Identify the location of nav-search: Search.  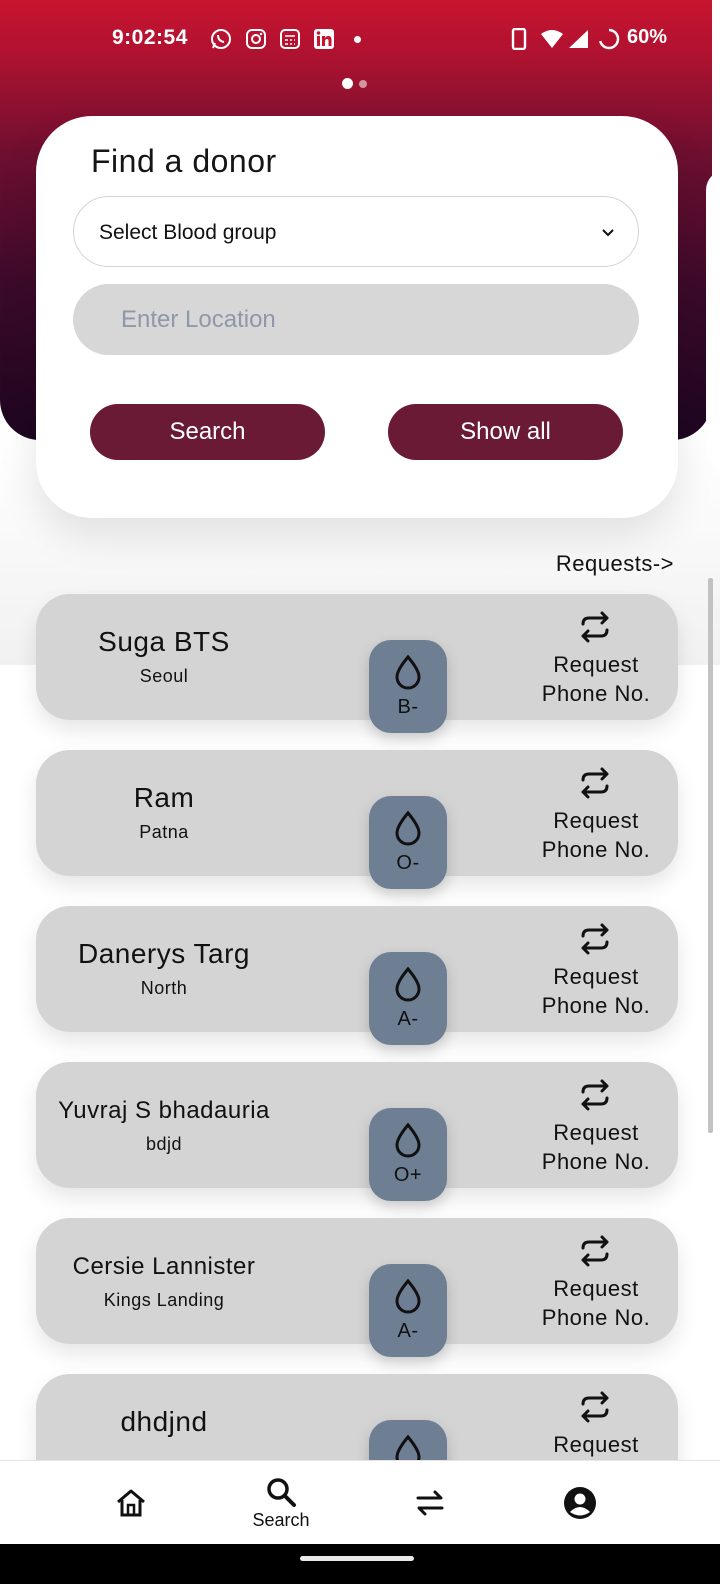
(281, 1503).